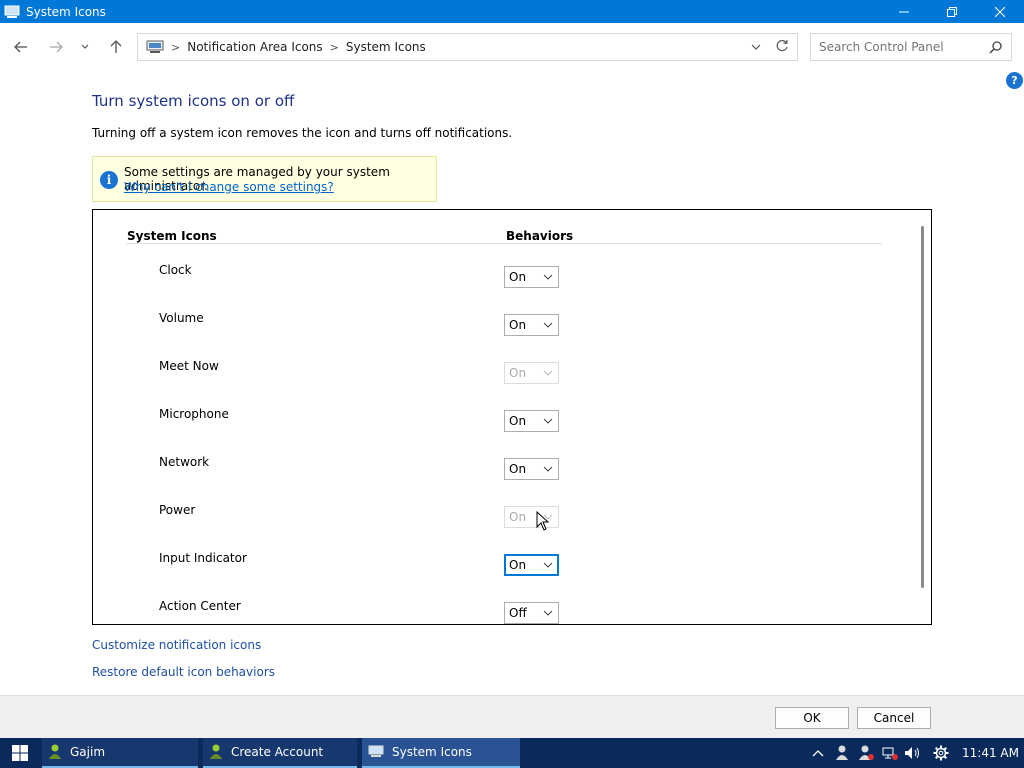 This screenshot has width=1024, height=768. What do you see at coordinates (995, 47) in the screenshot?
I see `search-icon` at bounding box center [995, 47].